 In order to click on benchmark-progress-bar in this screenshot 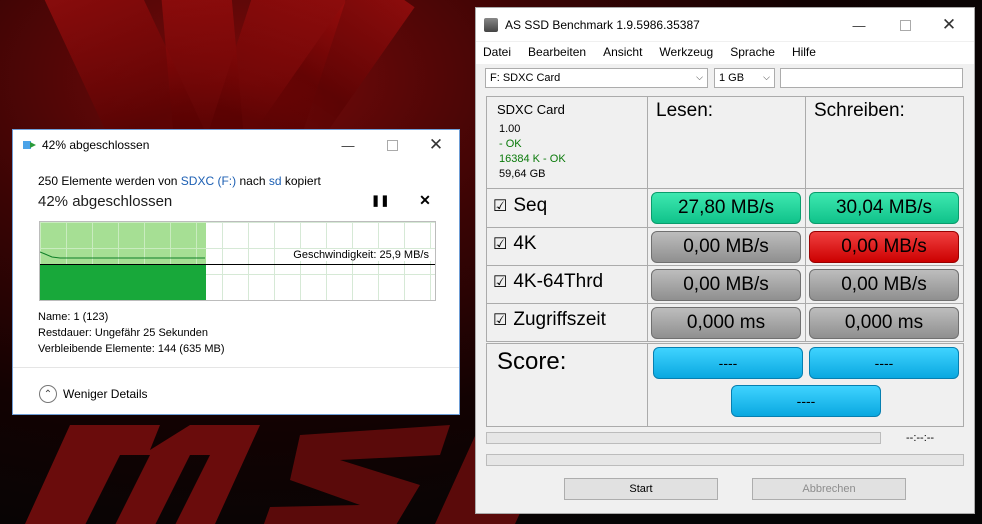, I will do `click(683, 438)`.